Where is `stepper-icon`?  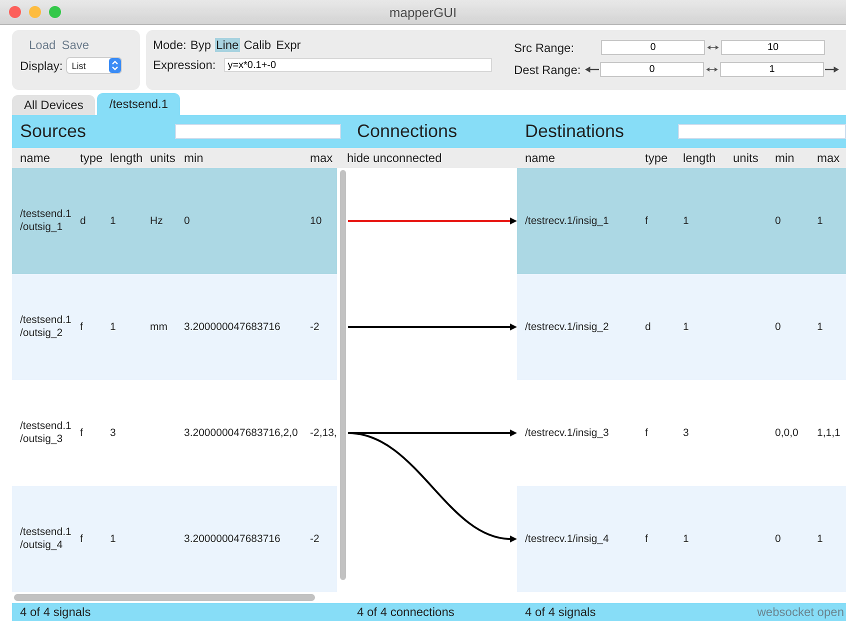
stepper-icon is located at coordinates (114, 65).